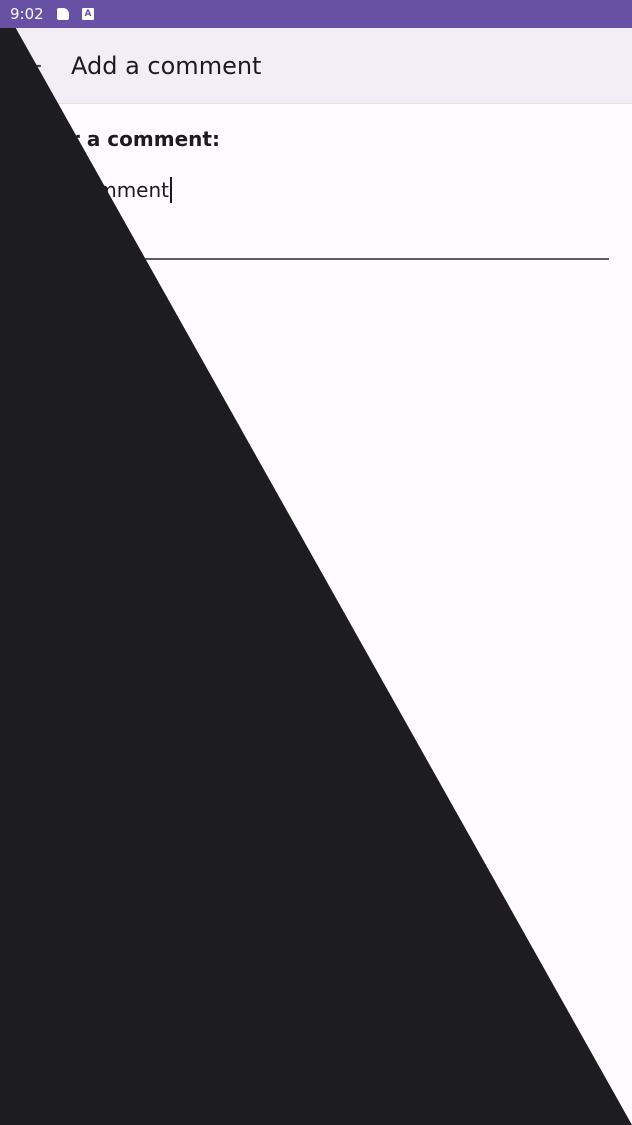 The image size is (632, 1125). Describe the element at coordinates (77, 312) in the screenshot. I see `confirm-button: Confirm` at that location.